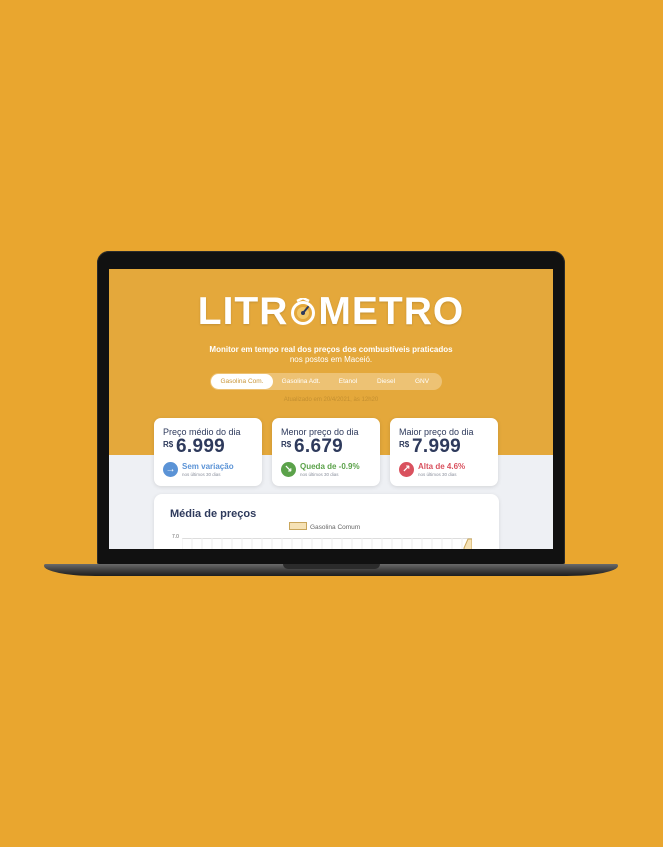 This screenshot has height=847, width=663. What do you see at coordinates (406, 469) in the screenshot?
I see `arrow-up-right-icon: ↗` at bounding box center [406, 469].